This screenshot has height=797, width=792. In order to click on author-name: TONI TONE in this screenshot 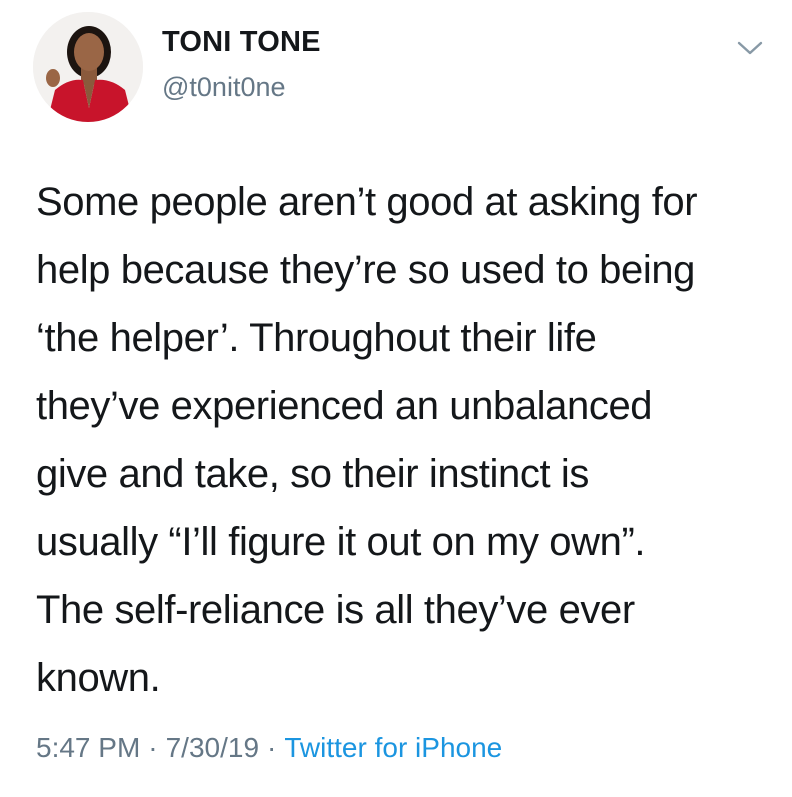, I will do `click(241, 42)`.